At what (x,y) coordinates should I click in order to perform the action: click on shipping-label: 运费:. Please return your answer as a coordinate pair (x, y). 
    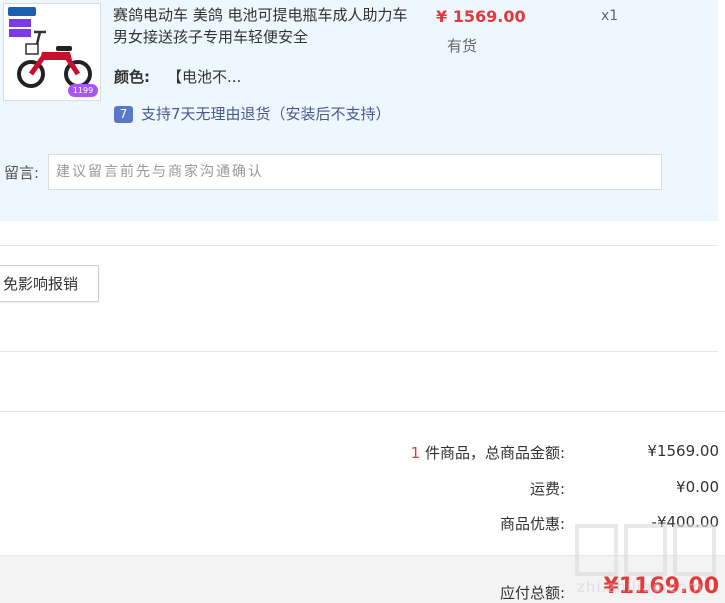
    Looking at the image, I should click on (547, 489).